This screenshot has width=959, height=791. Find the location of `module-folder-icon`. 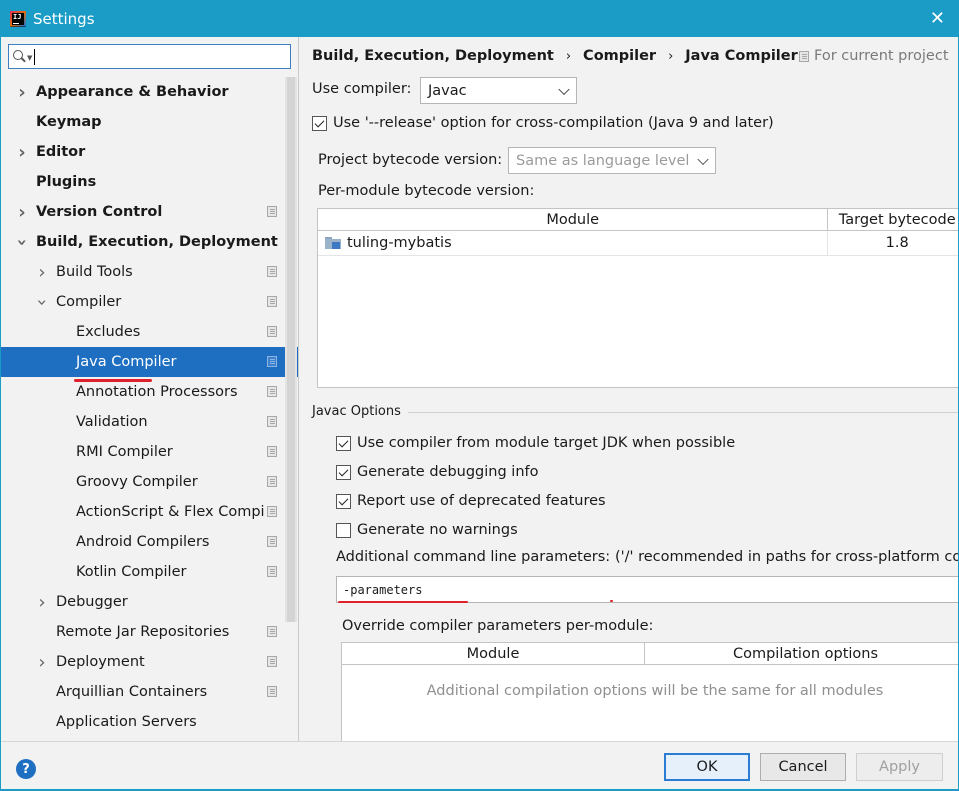

module-folder-icon is located at coordinates (333, 243).